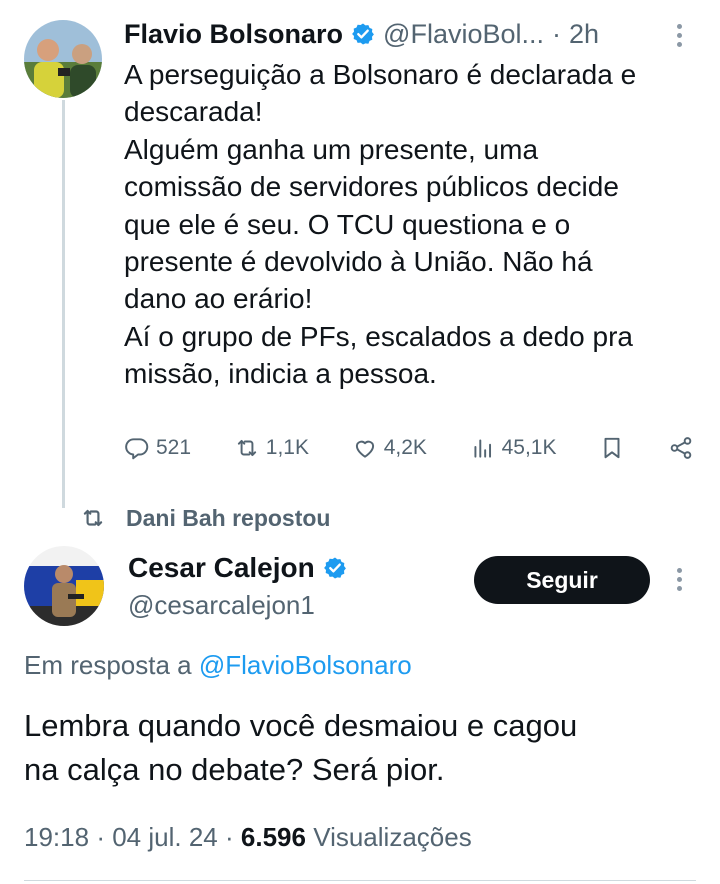 This screenshot has width=720, height=884. I want to click on reply-button: 521, so click(157, 448).